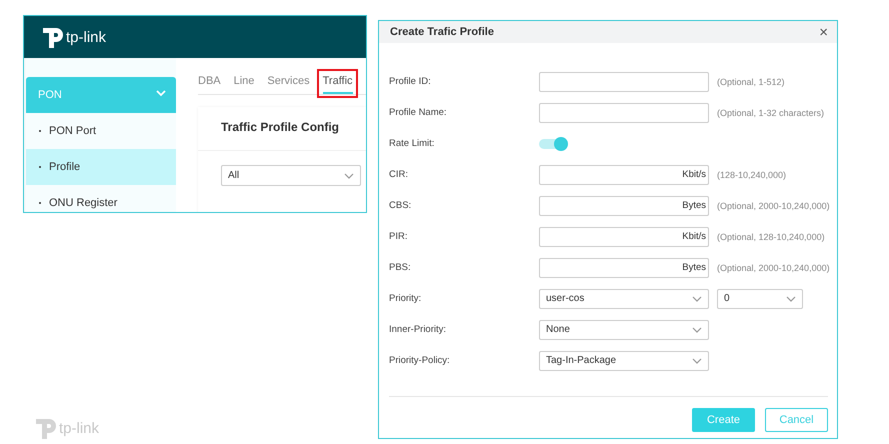 Image resolution: width=889 pixels, height=444 pixels. Describe the element at coordinates (400, 205) in the screenshot. I see `field-label: CBS:` at that location.